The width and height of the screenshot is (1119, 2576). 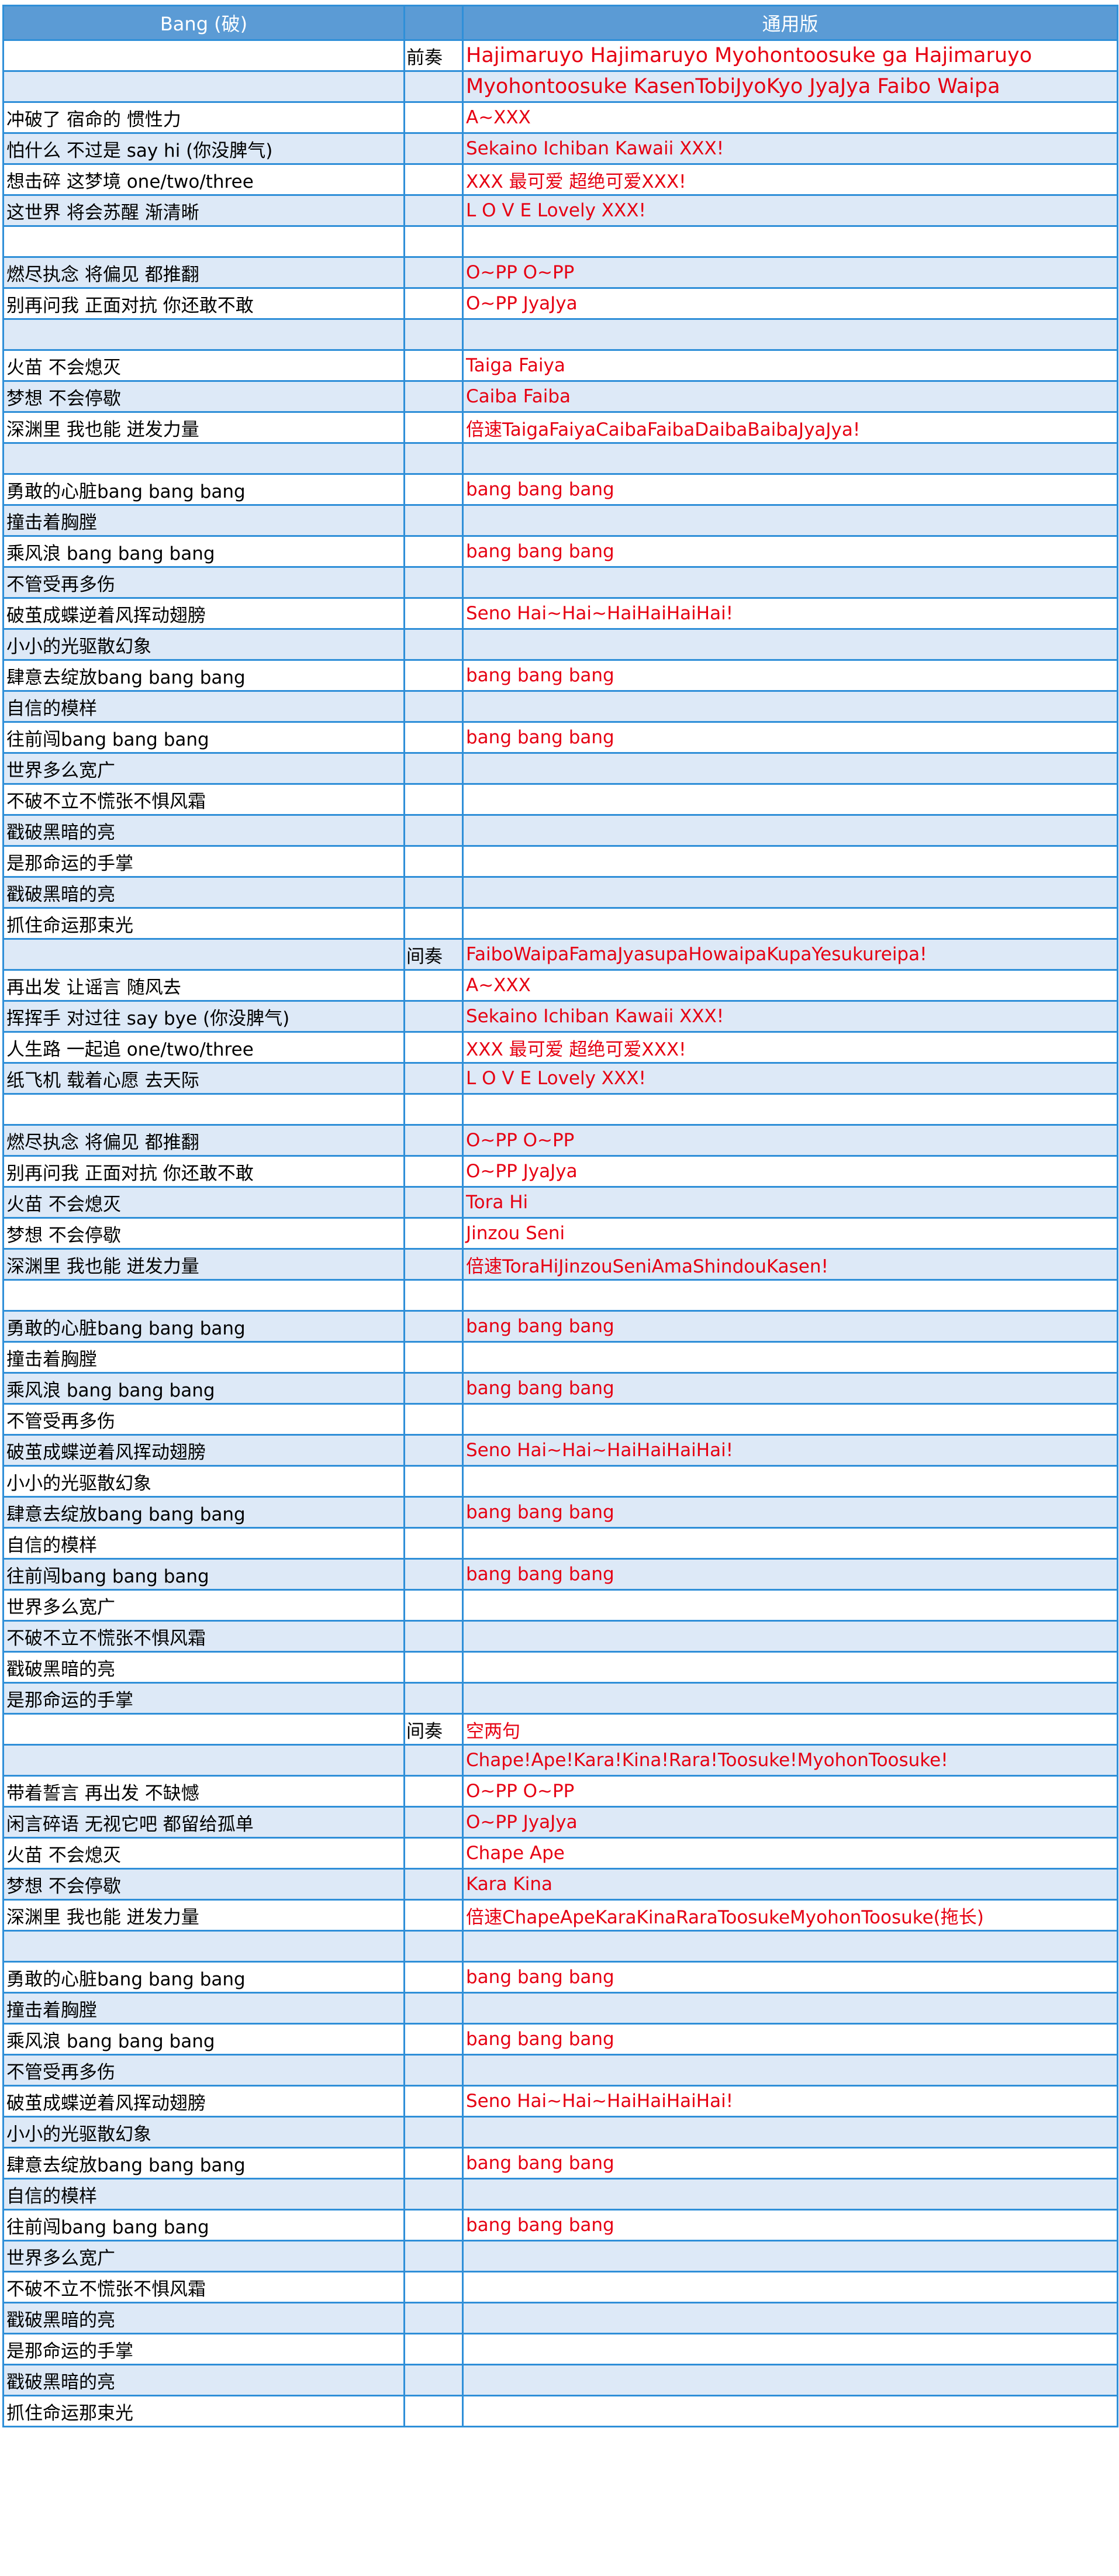 I want to click on lyric-cell: 撞击着胸膛, so click(x=203, y=520).